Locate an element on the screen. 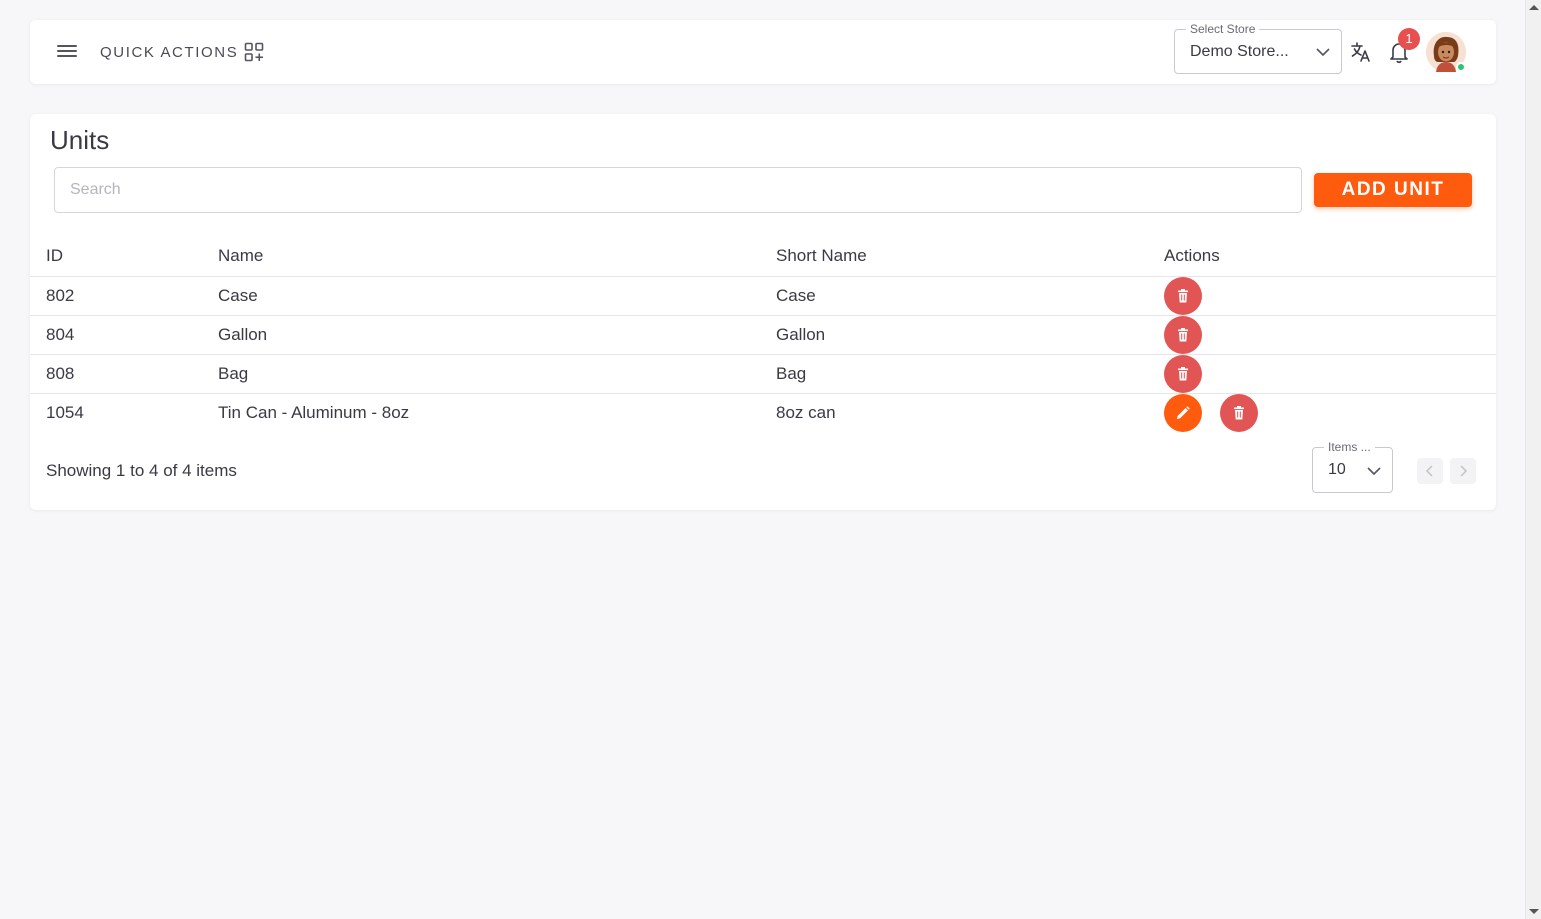  column-header-short-name: Short Name is located at coordinates (970, 256).